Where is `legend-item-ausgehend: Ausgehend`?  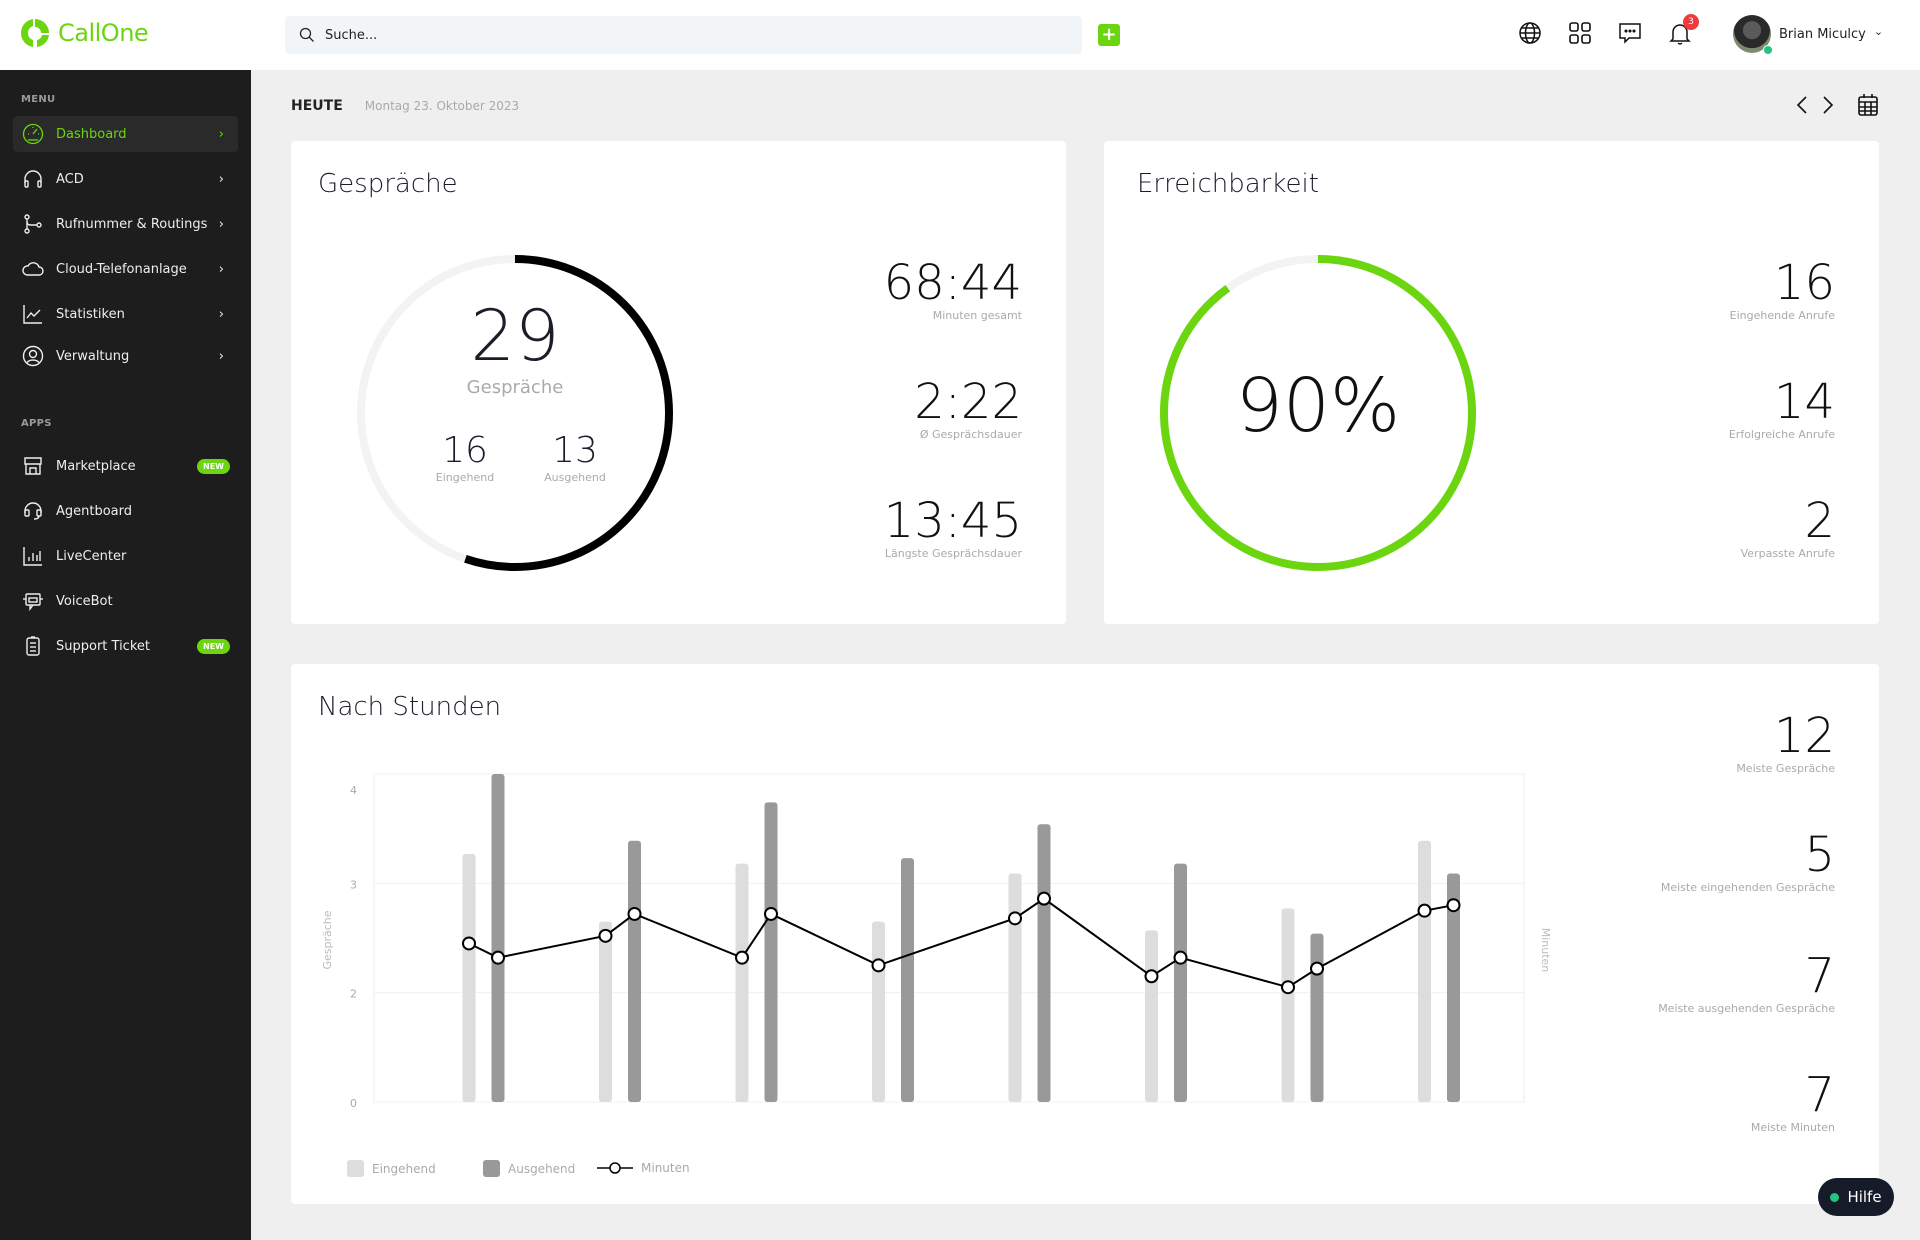 legend-item-ausgehend: Ausgehend is located at coordinates (529, 1168).